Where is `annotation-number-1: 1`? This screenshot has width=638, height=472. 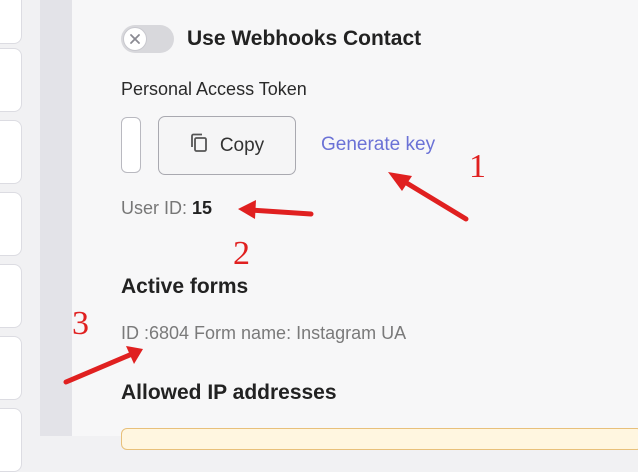 annotation-number-1: 1 is located at coordinates (477, 166).